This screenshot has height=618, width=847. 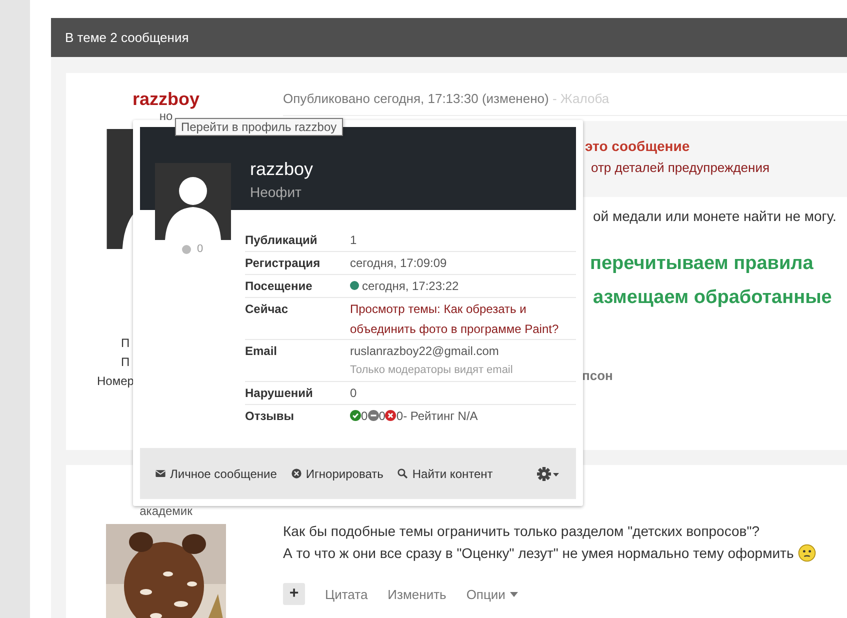 I want to click on field-label: Отзывы, so click(x=270, y=416).